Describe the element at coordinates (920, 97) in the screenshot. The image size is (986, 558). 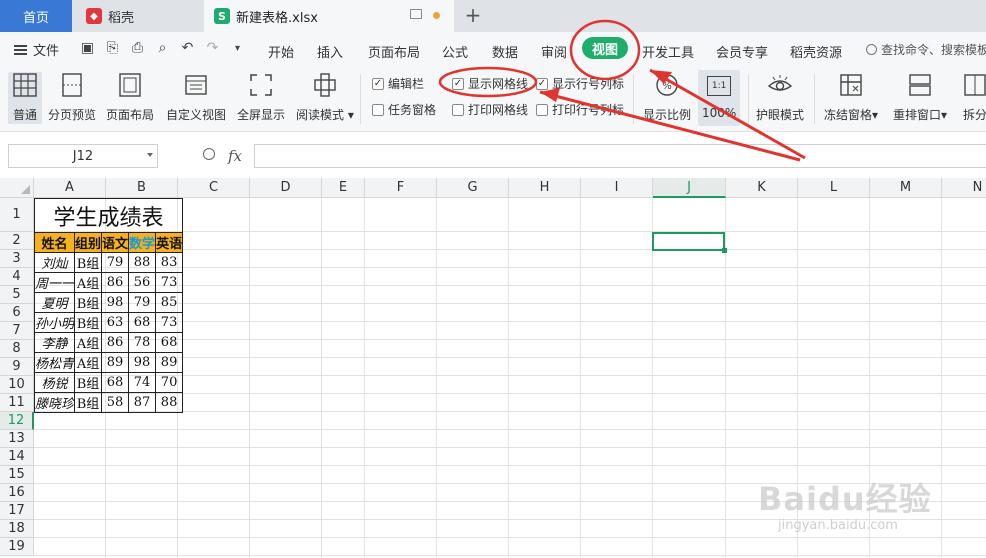
I see `arrange-windows-button: 重排窗口▾` at that location.